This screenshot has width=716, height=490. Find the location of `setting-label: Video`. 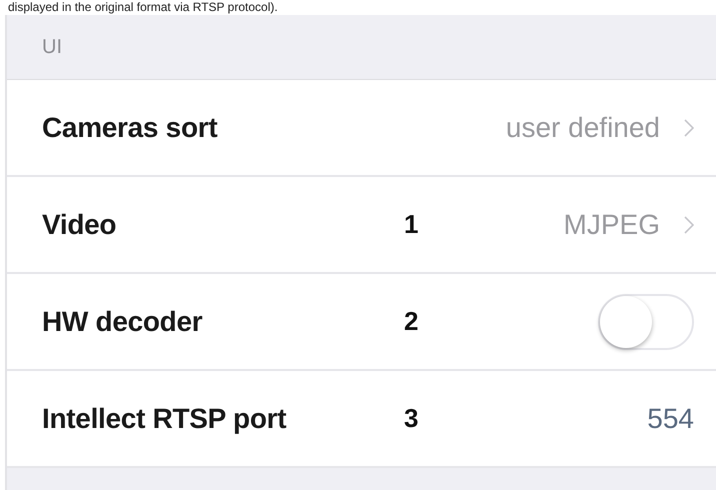

setting-label: Video is located at coordinates (80, 224).